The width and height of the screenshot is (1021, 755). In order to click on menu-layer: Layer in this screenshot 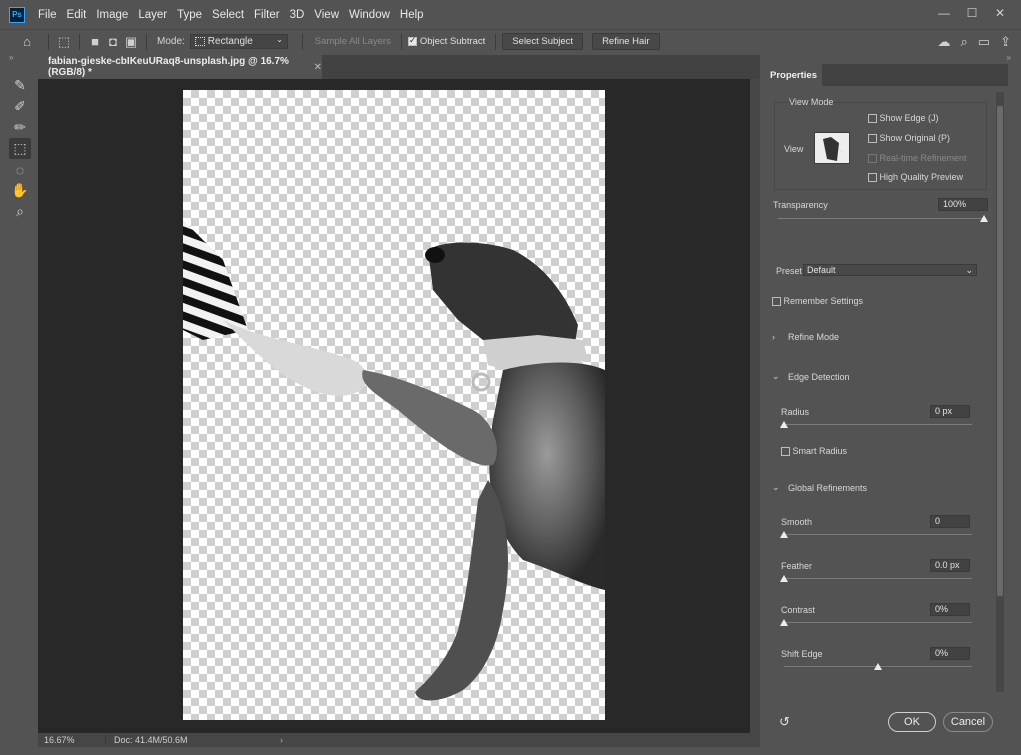, I will do `click(152, 15)`.